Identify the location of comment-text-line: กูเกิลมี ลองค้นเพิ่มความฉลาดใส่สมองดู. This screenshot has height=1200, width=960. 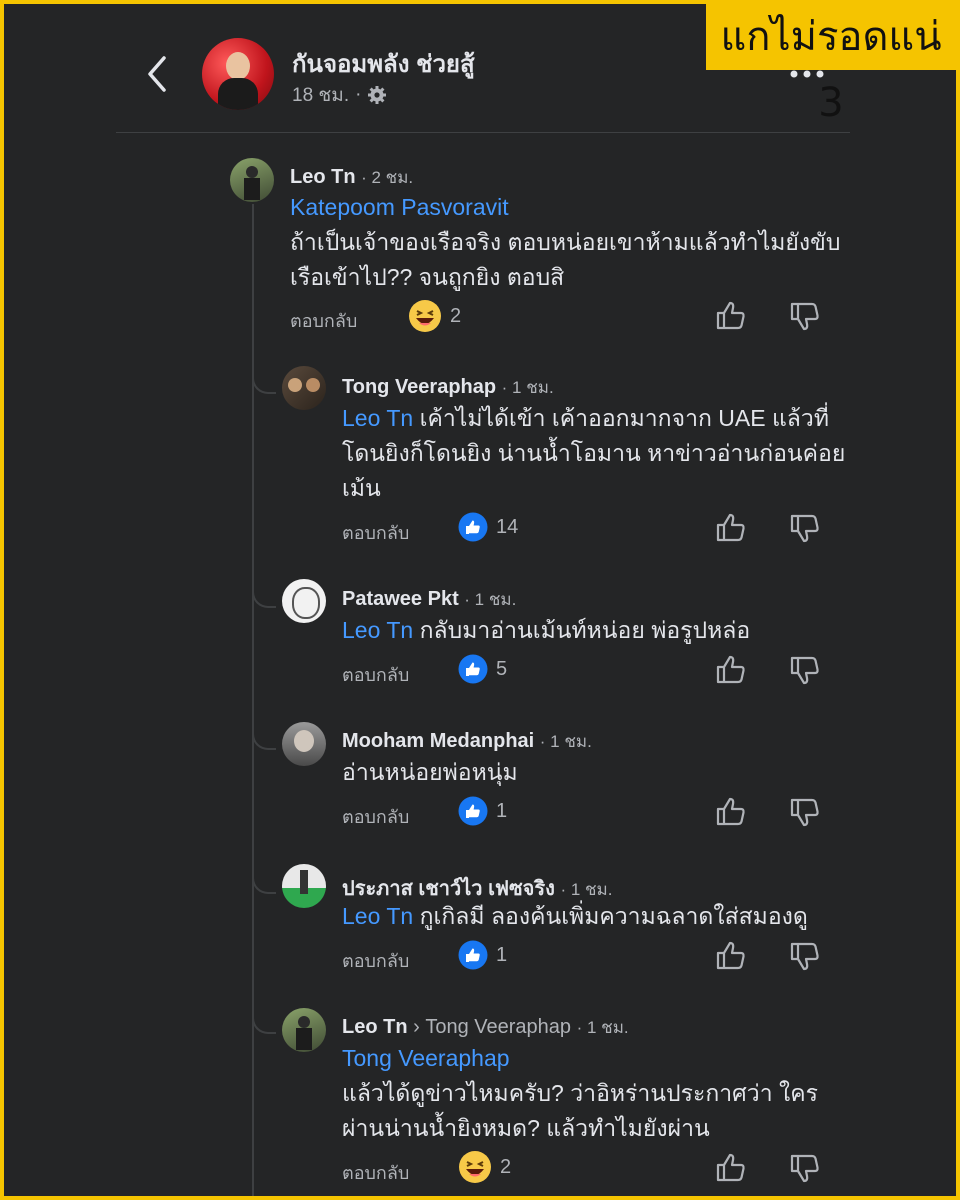
(613, 916).